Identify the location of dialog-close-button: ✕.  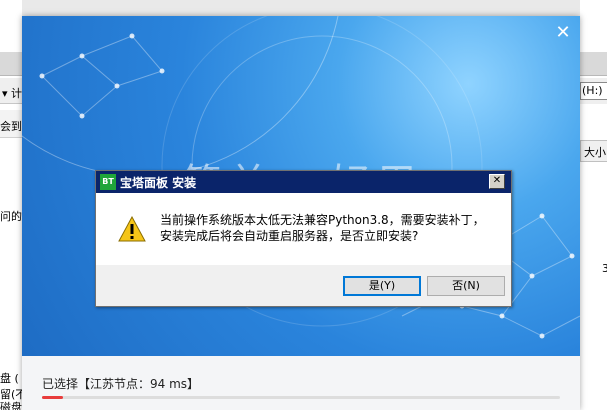
(497, 181).